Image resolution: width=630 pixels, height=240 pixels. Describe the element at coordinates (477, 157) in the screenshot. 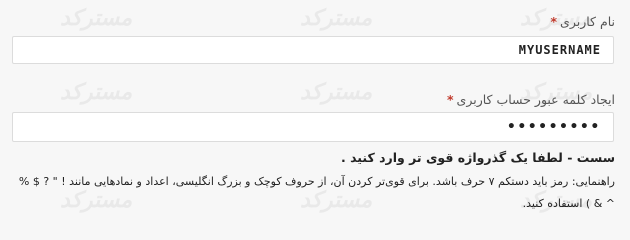

I see `password-strength-indicator: سست - لطفا یک گذرواژه قوی تر وارد کنید .` at that location.